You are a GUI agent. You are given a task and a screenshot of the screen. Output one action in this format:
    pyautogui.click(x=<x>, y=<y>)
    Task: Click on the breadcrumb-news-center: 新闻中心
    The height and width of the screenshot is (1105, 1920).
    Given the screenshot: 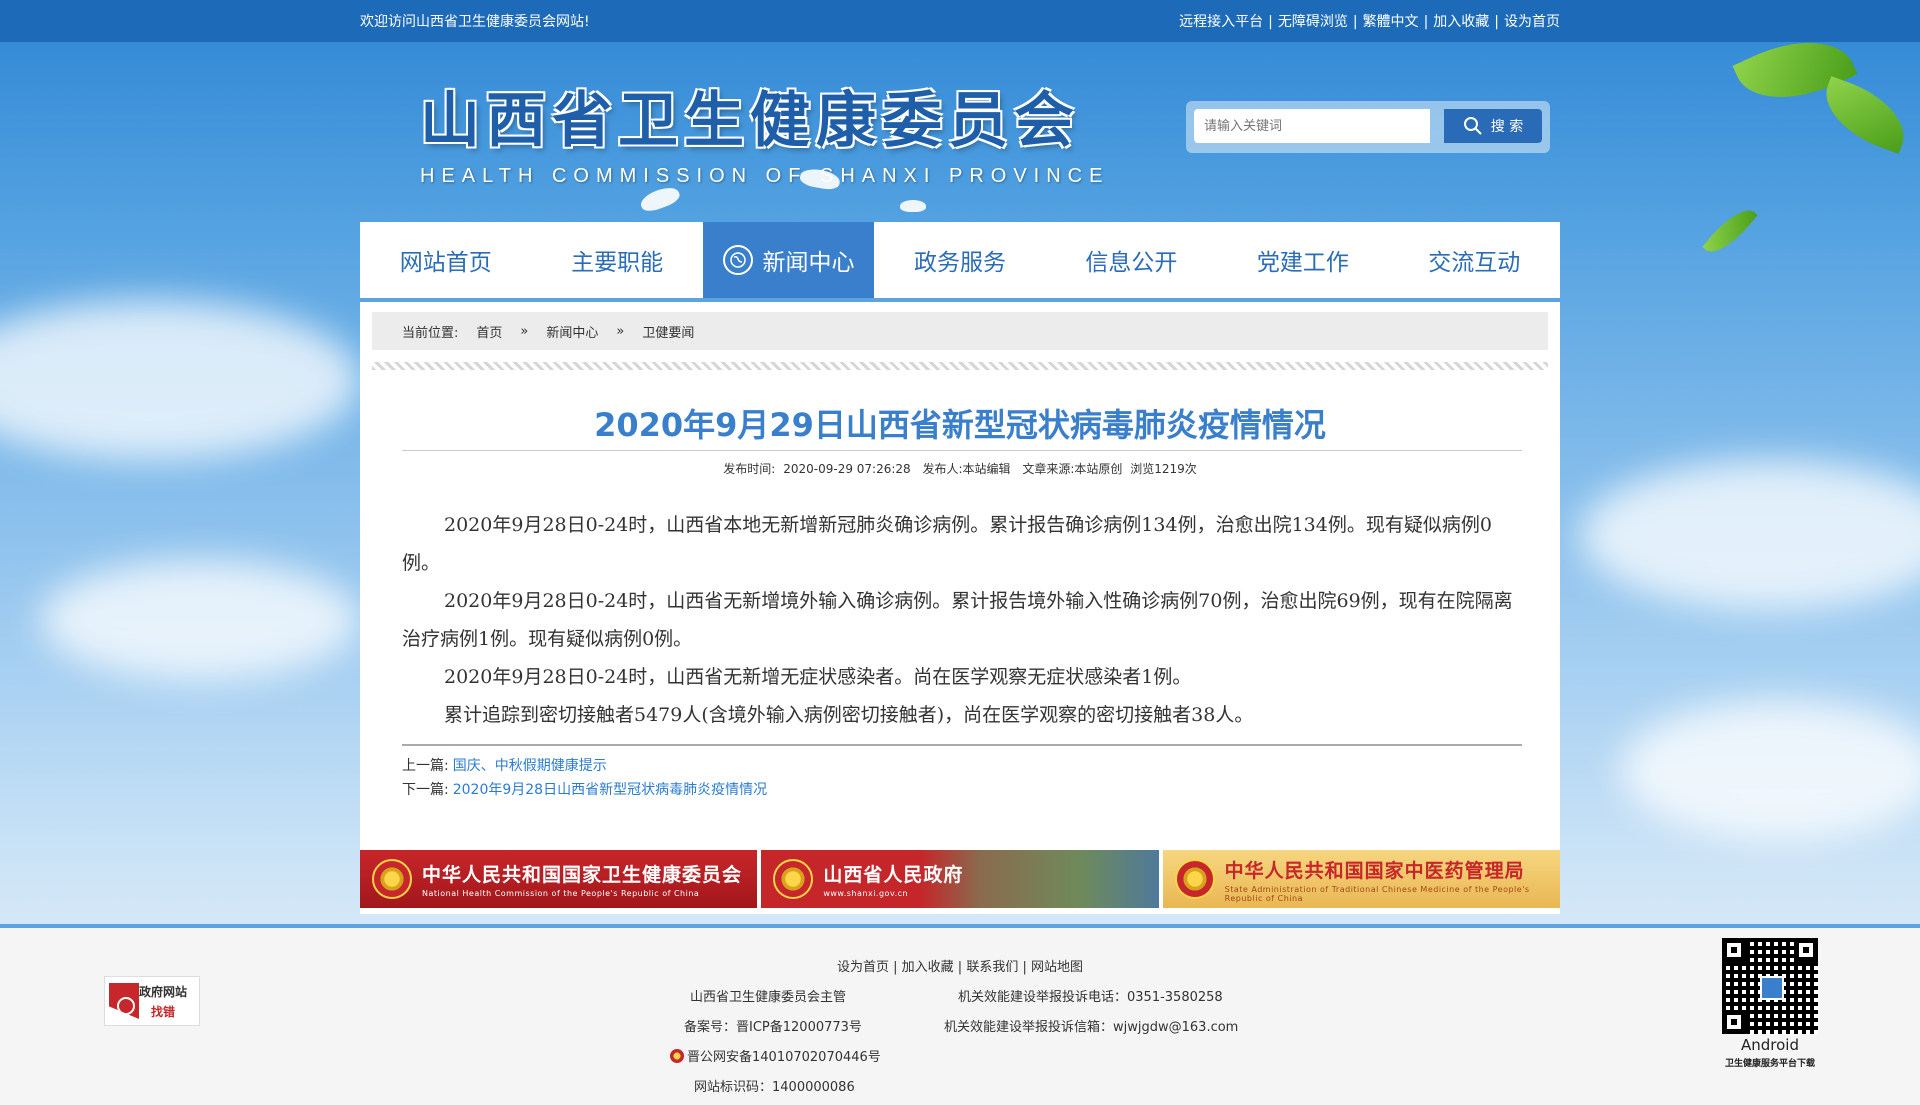 What is the action you would take?
    pyautogui.click(x=572, y=331)
    